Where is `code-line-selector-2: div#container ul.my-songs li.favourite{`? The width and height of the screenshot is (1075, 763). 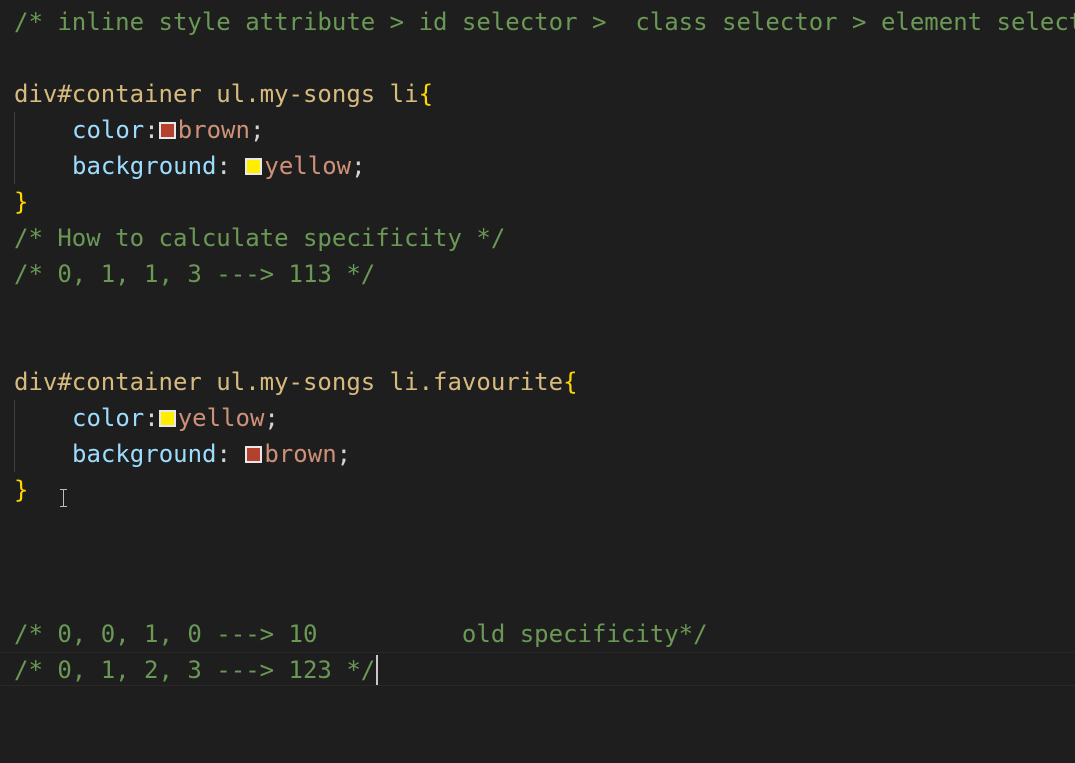
code-line-selector-2: div#container ul.my-songs li.favourite{ is located at coordinates (296, 382).